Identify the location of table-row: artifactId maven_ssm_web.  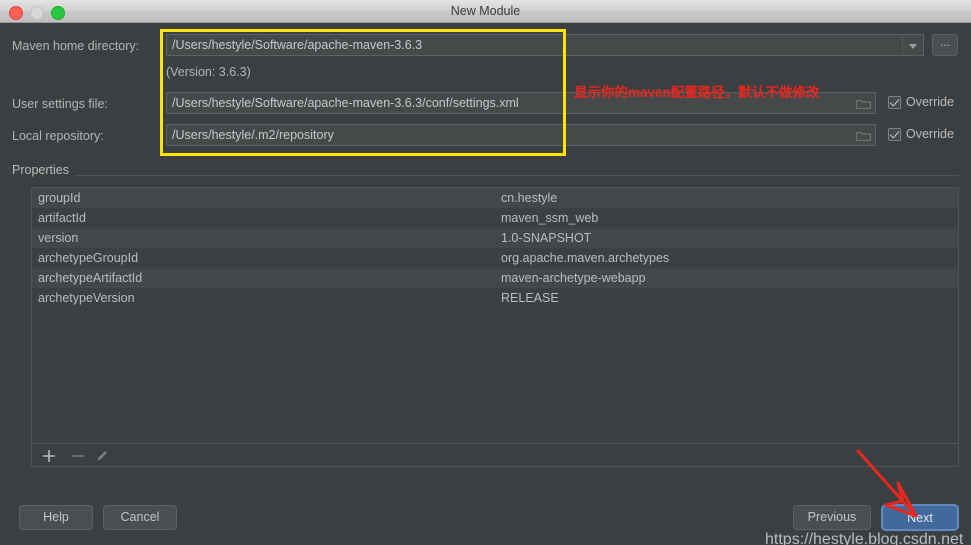
(495, 218).